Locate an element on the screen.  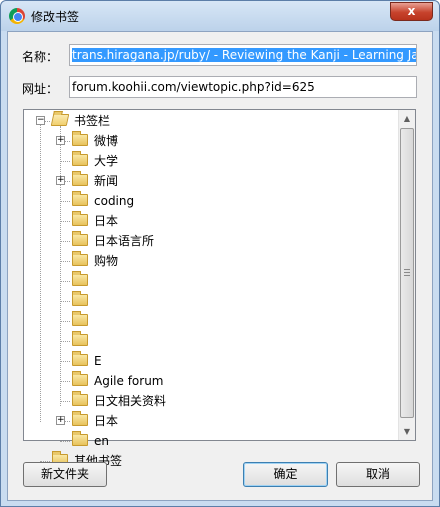
vertical-scrollbar: ▲ ▼ is located at coordinates (406, 275).